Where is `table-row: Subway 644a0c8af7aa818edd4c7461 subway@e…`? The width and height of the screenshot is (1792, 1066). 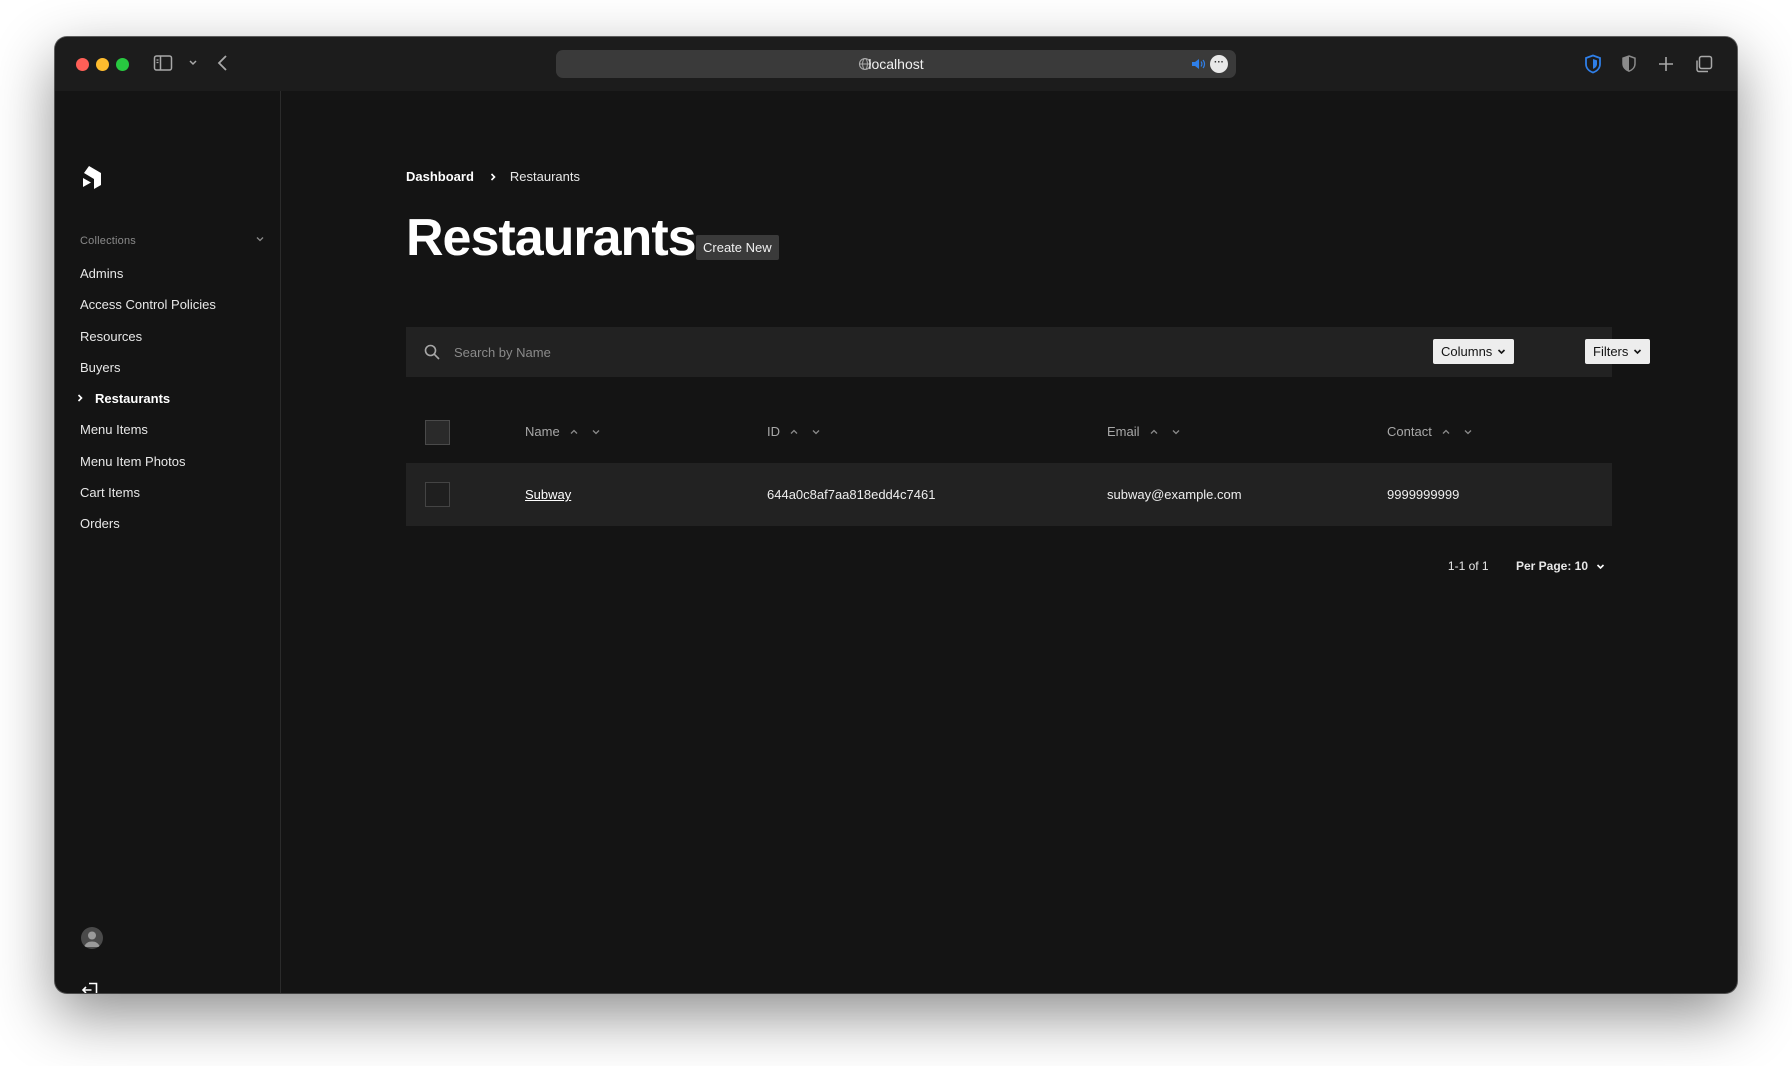
table-row: Subway 644a0c8af7aa818edd4c7461 subway@e… is located at coordinates (1009, 494).